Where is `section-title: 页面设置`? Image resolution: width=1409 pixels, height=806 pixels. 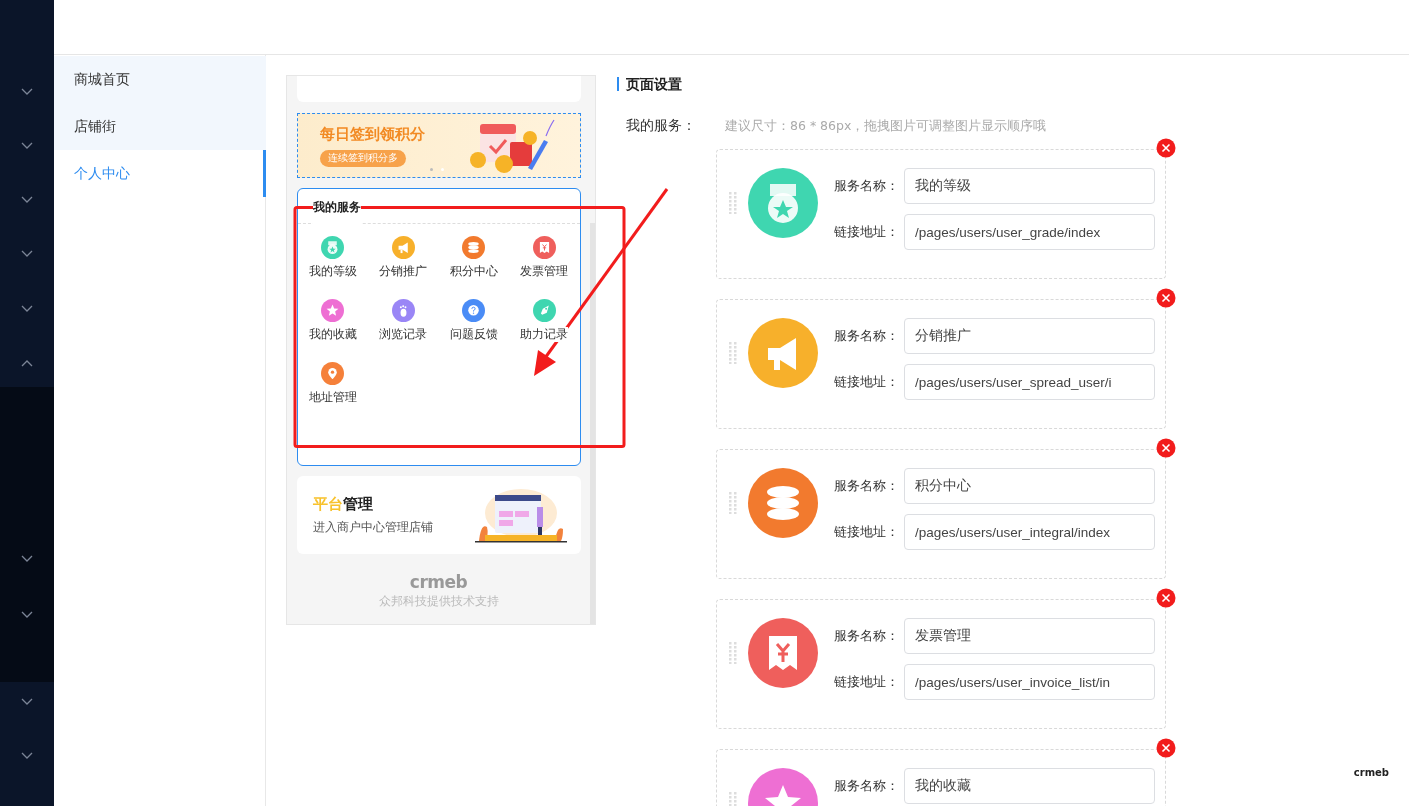
section-title: 页面设置 is located at coordinates (649, 84).